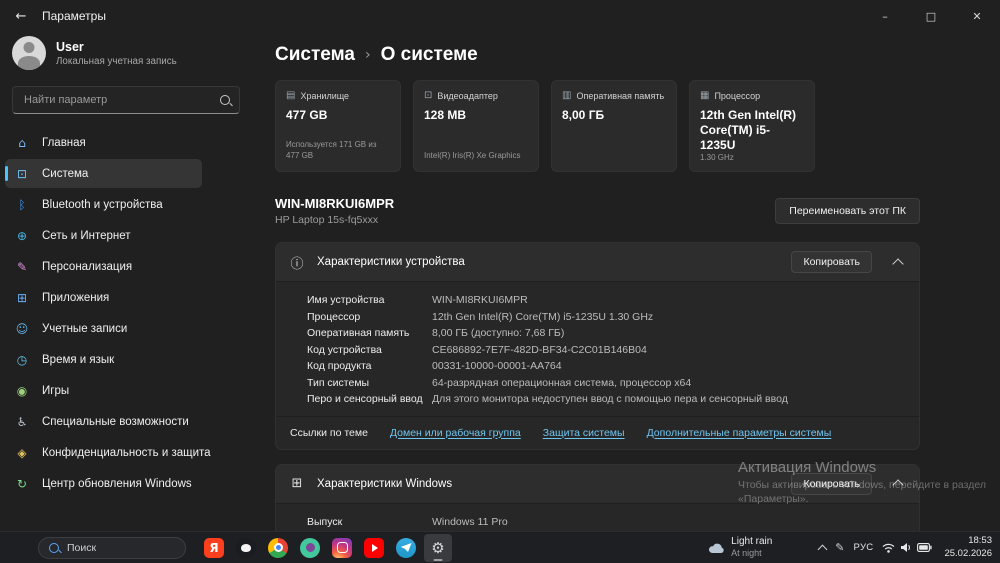 The width and height of the screenshot is (1000, 563). What do you see at coordinates (620, 95) in the screenshot?
I see `card-label: Оперативная память` at bounding box center [620, 95].